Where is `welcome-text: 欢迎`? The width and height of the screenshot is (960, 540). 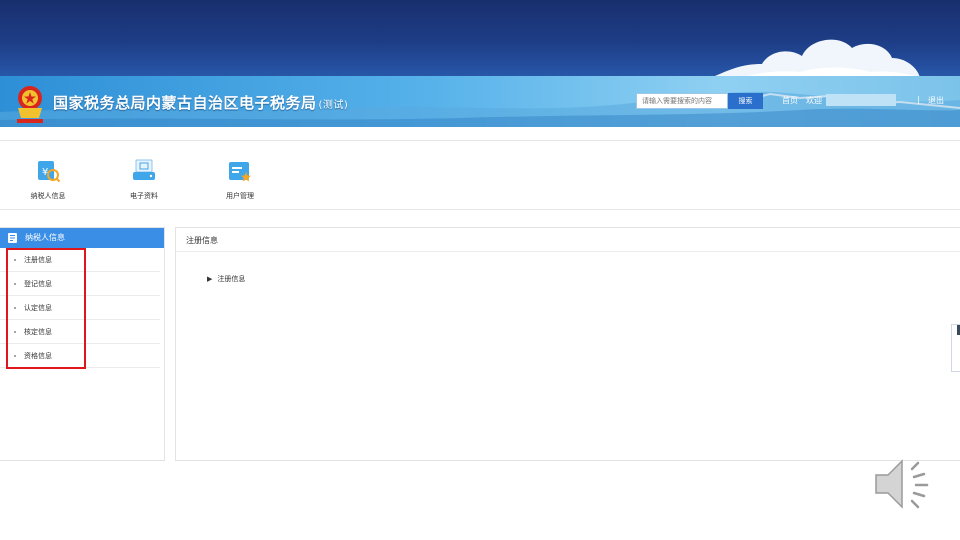
welcome-text: 欢迎 is located at coordinates (814, 100).